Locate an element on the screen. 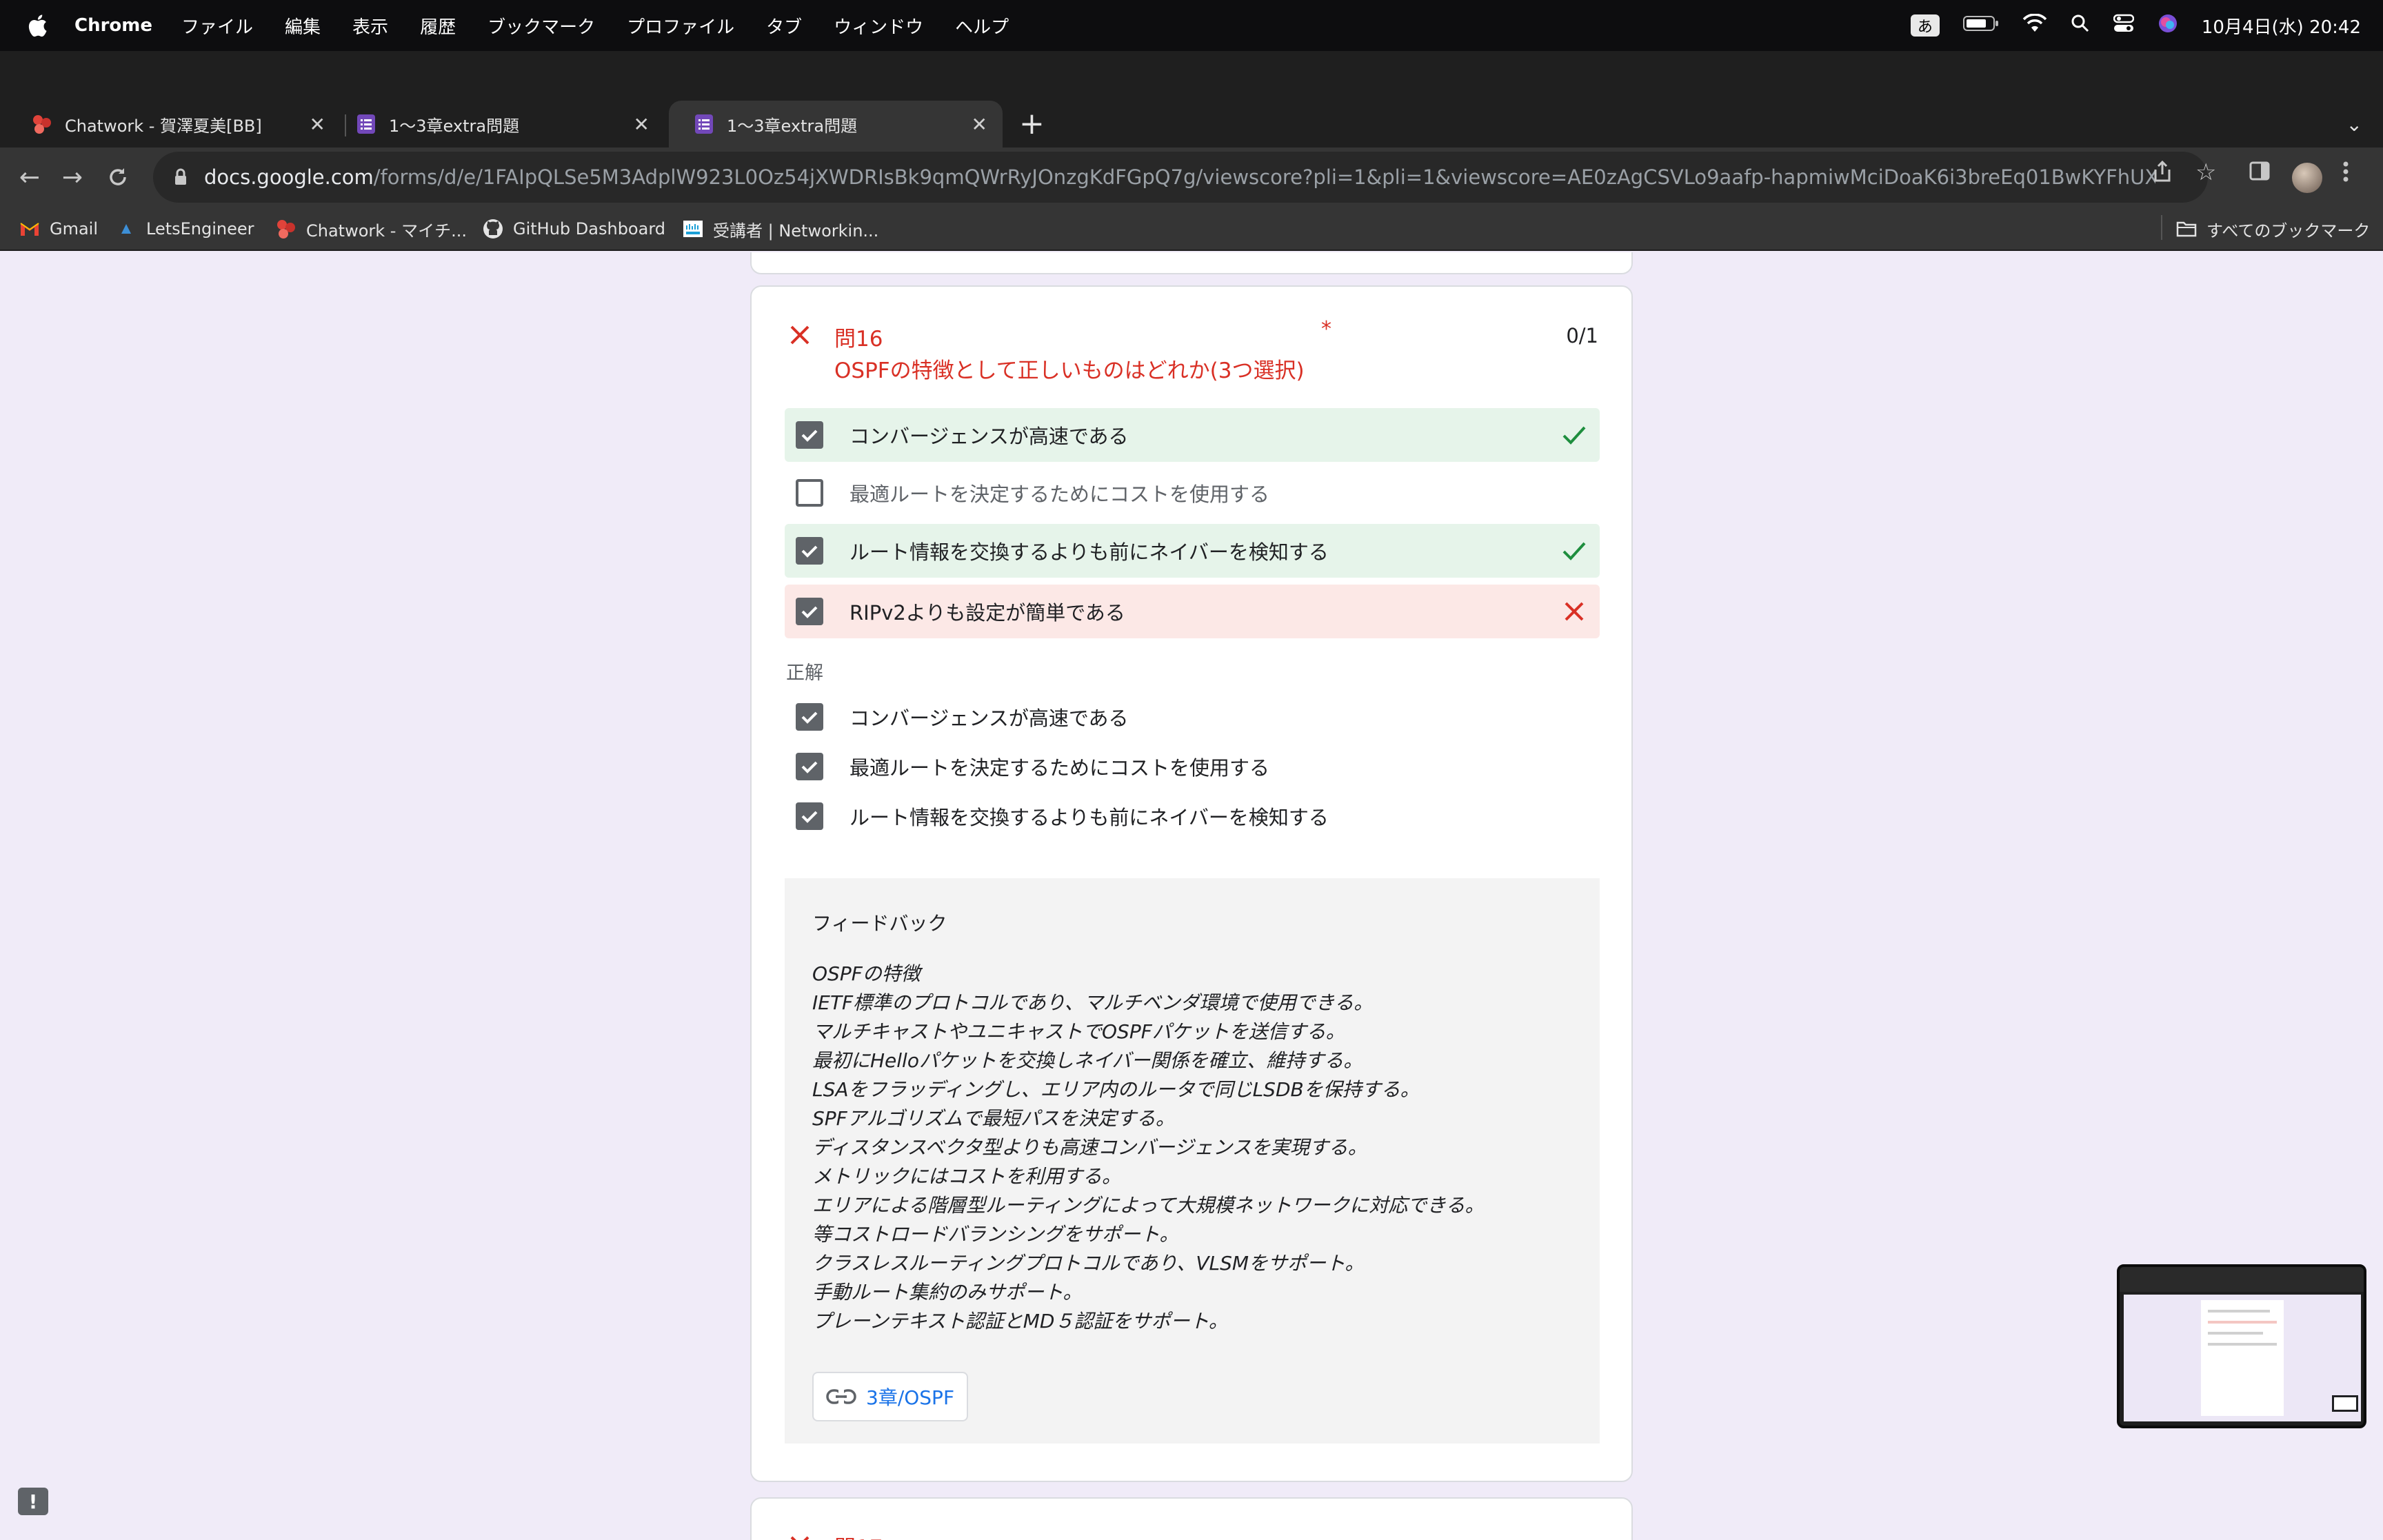  thumbnail-card is located at coordinates (2242, 1358).